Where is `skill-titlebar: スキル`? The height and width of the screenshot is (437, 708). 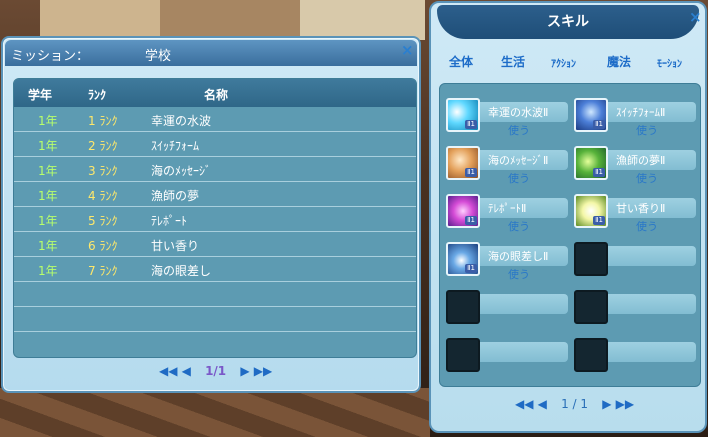
skill-titlebar: スキル is located at coordinates (568, 22).